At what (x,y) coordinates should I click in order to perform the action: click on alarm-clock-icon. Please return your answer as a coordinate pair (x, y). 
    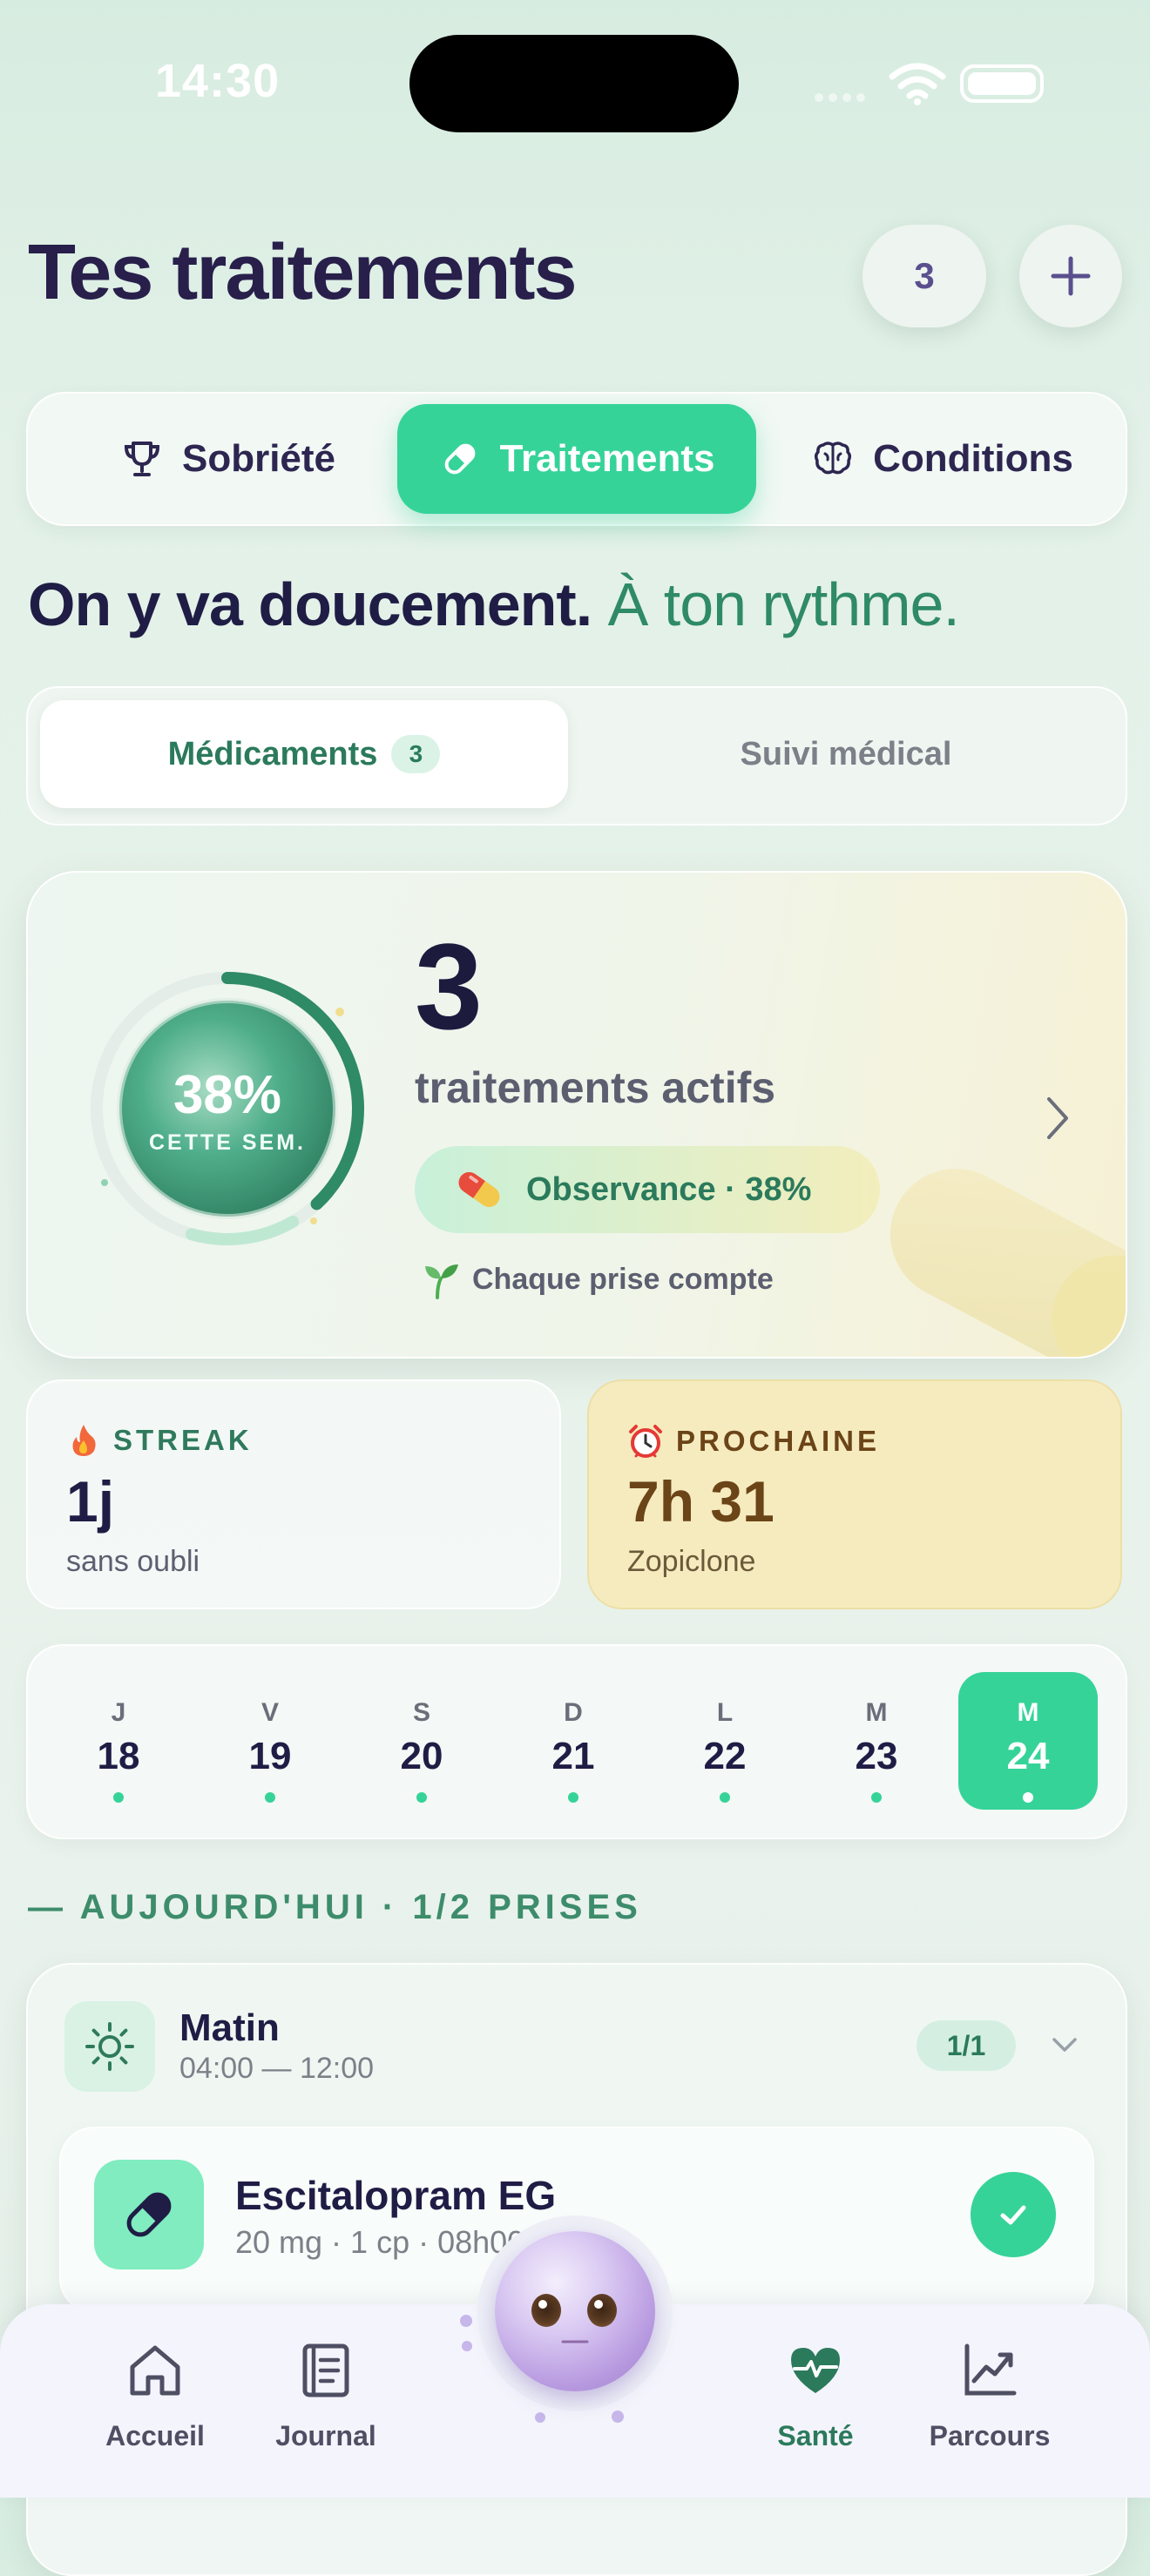
    Looking at the image, I should click on (645, 1441).